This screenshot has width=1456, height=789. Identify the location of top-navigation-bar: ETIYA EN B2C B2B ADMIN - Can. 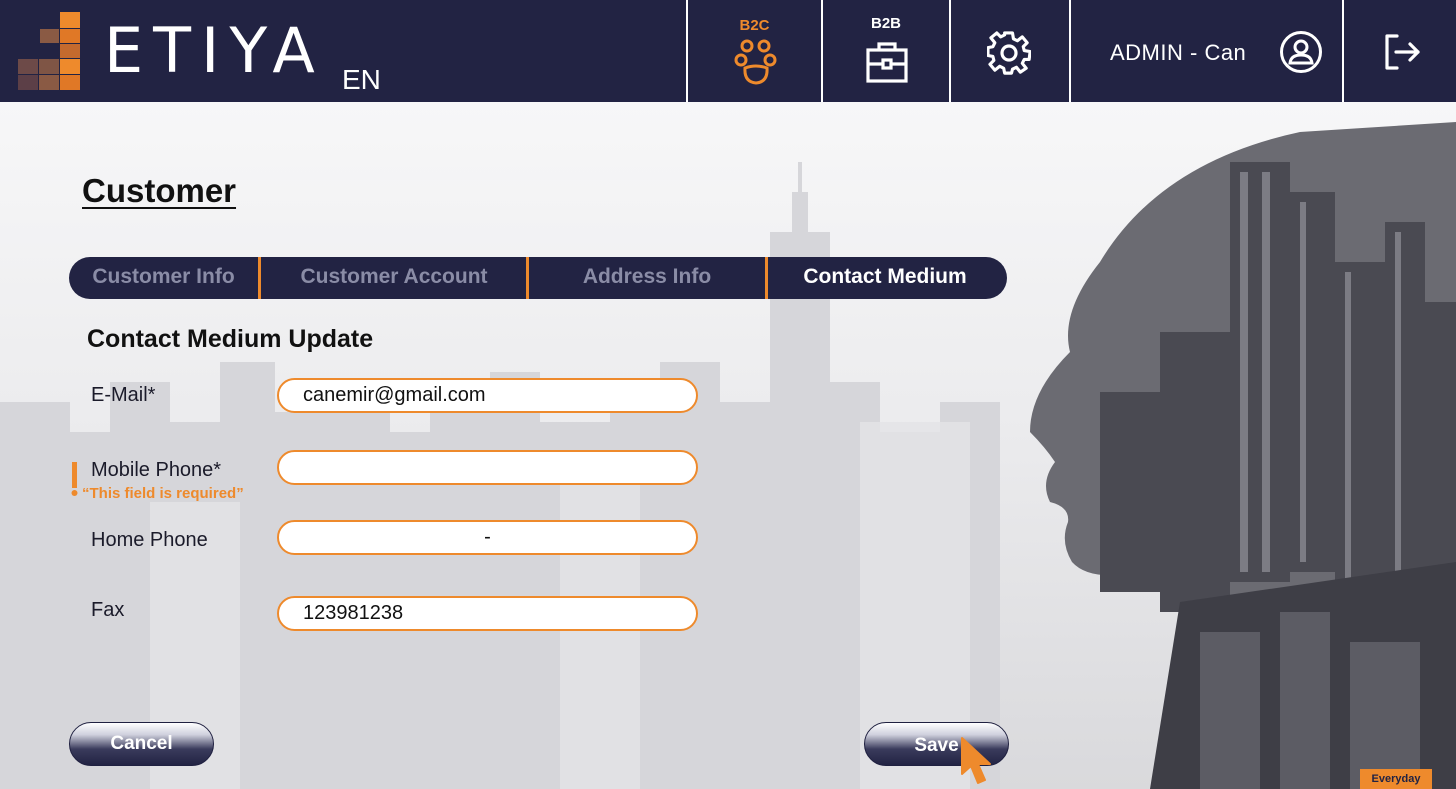
(728, 51).